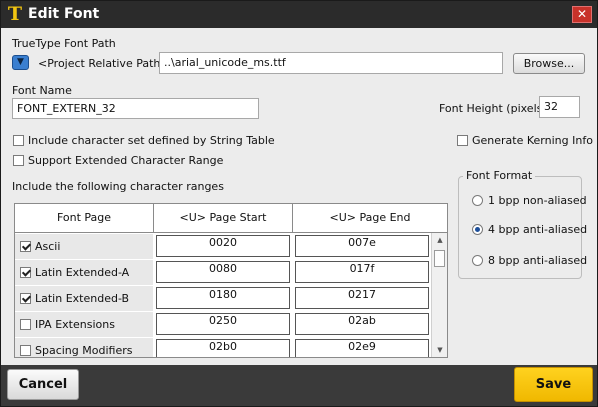 The image size is (598, 407). I want to click on radio-1bpp: 1 bpp non-aliased, so click(529, 200).